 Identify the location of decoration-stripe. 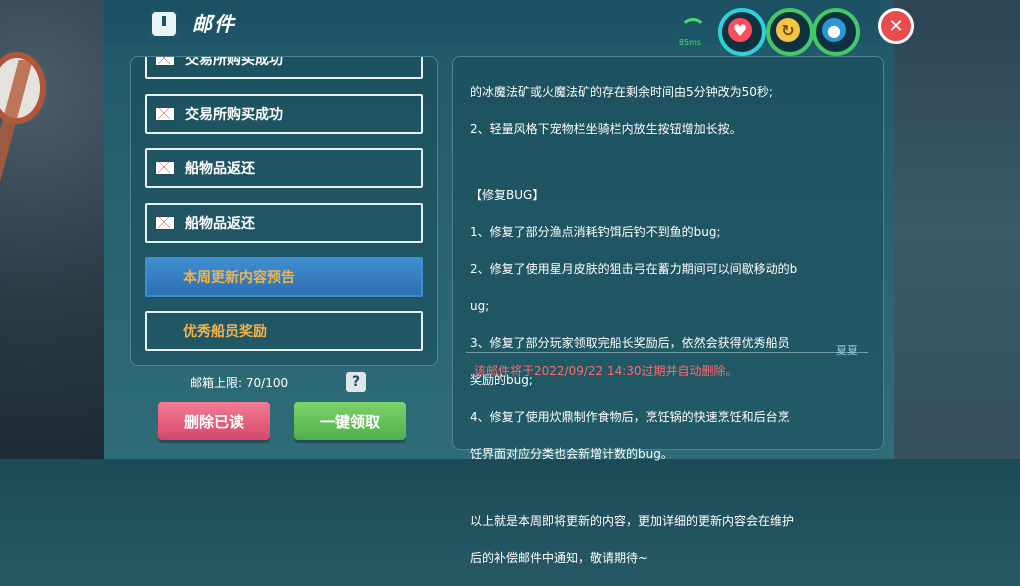
(46, 130).